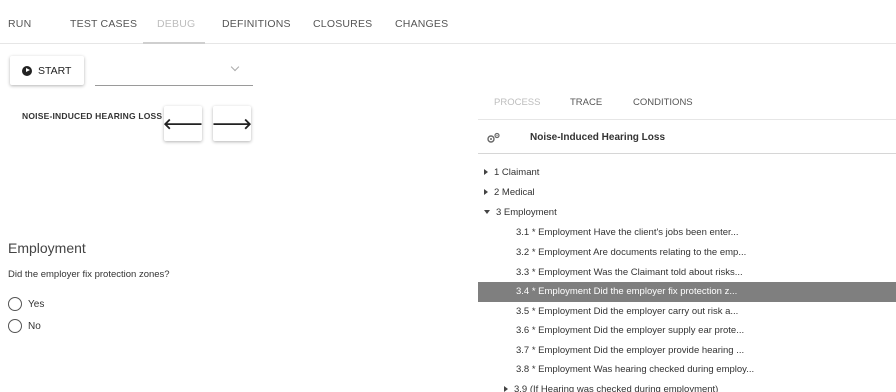 This screenshot has width=896, height=392. What do you see at coordinates (92, 116) in the screenshot?
I see `section-title: NOISE-INDUCED HEARING LOSS` at bounding box center [92, 116].